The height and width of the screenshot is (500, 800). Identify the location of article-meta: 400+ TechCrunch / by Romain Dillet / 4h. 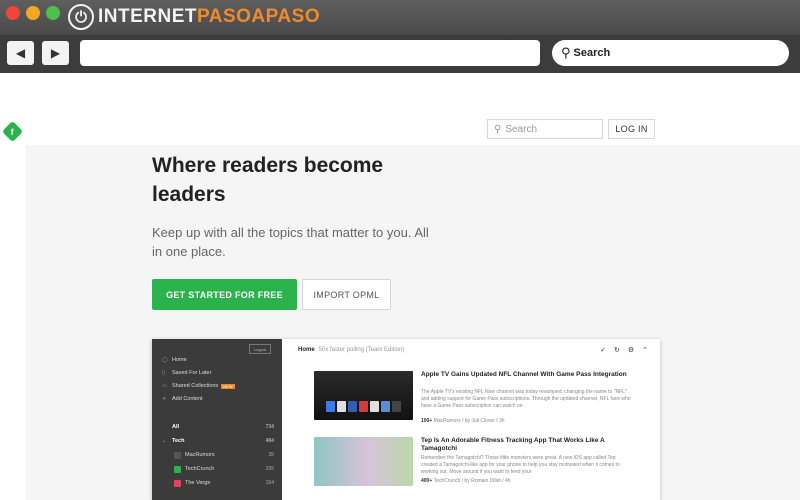
(526, 481).